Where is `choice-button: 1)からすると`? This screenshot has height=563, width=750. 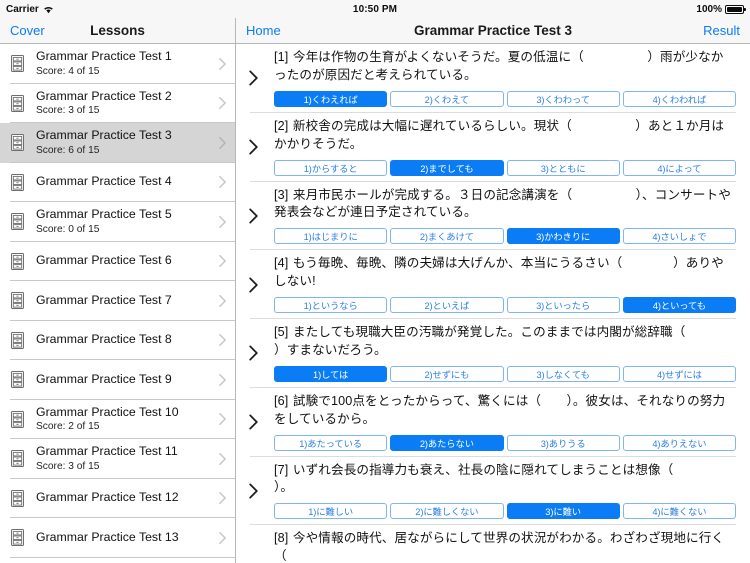 choice-button: 1)からすると is located at coordinates (331, 167).